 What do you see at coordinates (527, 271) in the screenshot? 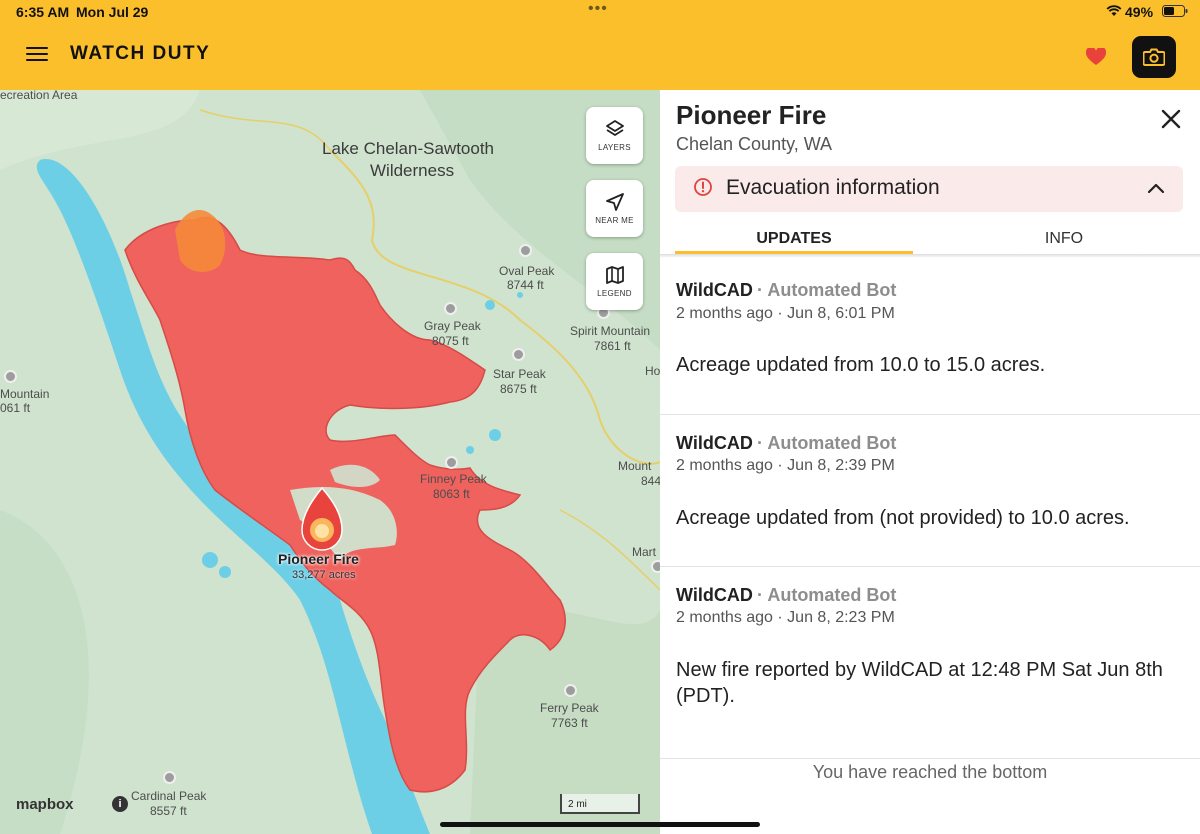
I see `map-label-oval-peak: Oval Peak` at bounding box center [527, 271].